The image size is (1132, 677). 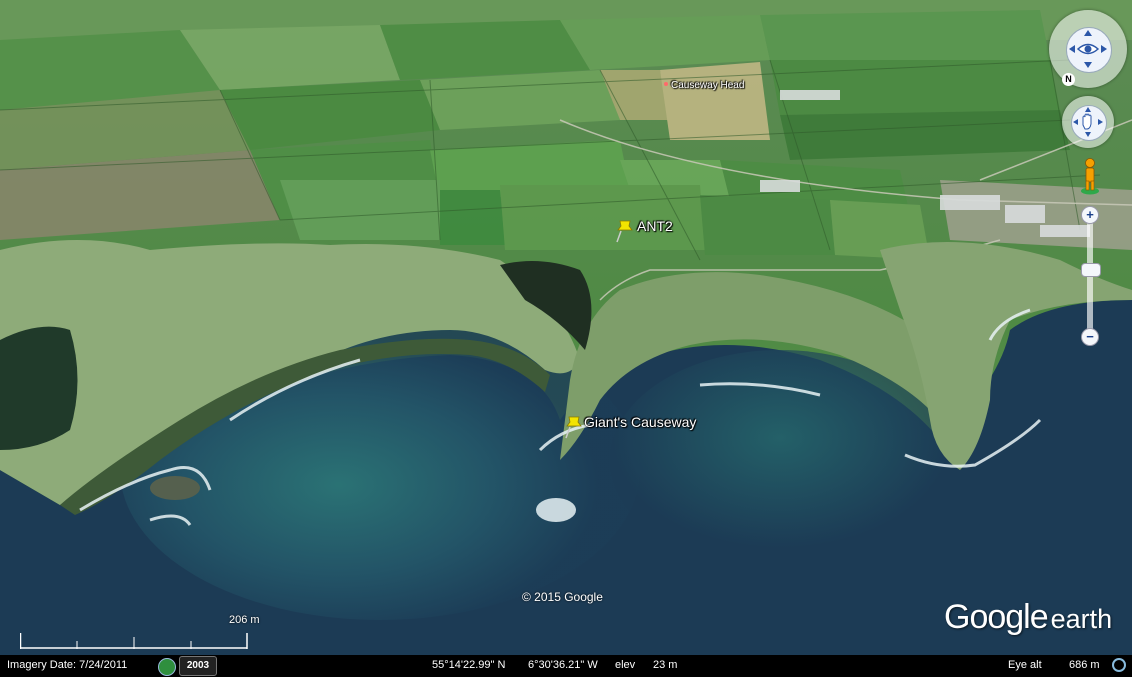 I want to click on zoom-in-button: +, so click(x=1090, y=215).